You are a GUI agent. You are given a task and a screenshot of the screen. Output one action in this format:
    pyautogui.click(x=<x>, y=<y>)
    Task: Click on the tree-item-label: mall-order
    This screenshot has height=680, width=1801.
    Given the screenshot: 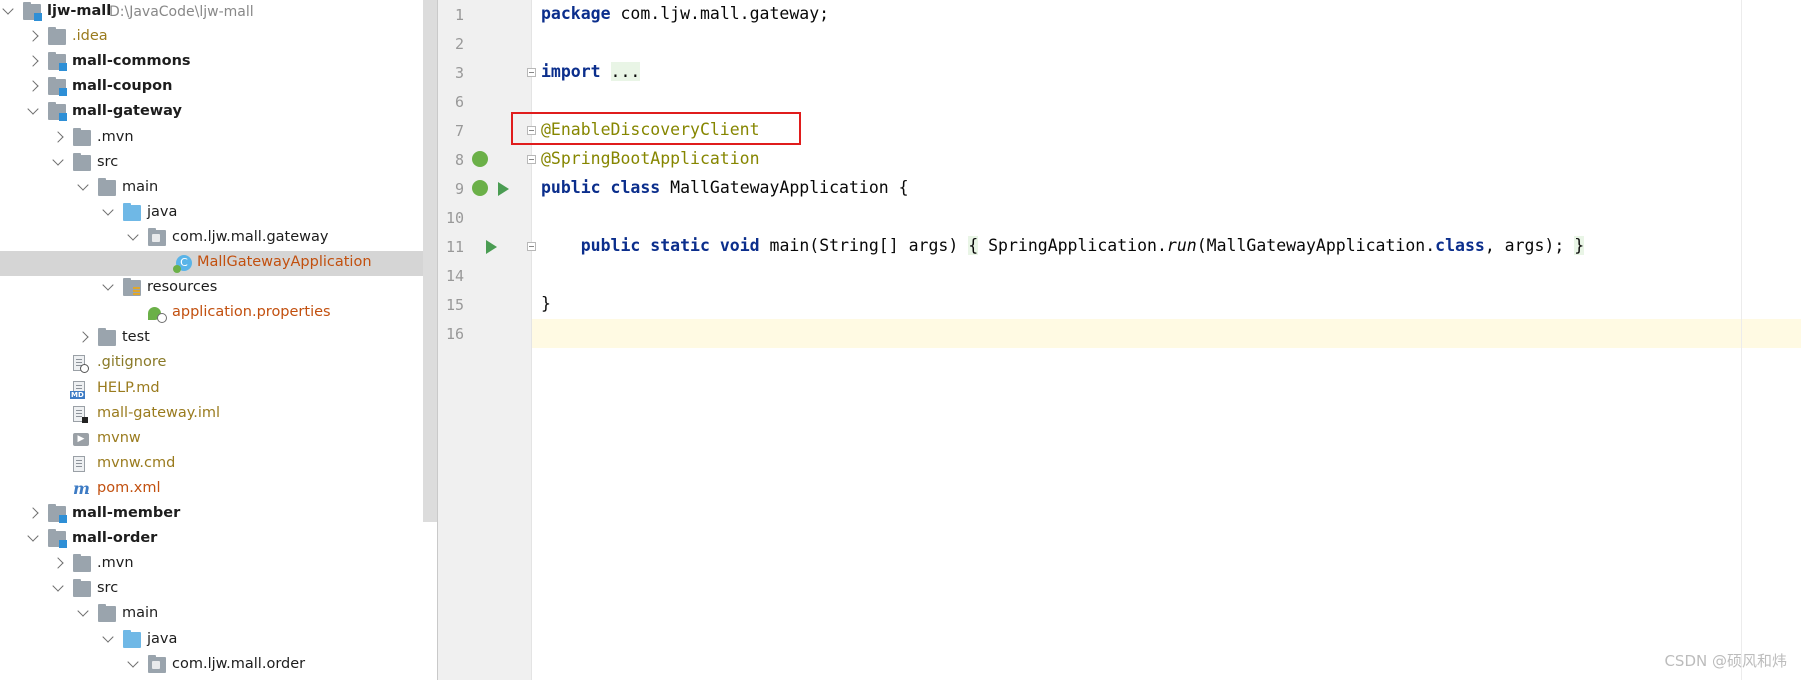 What is the action you would take?
    pyautogui.click(x=115, y=538)
    